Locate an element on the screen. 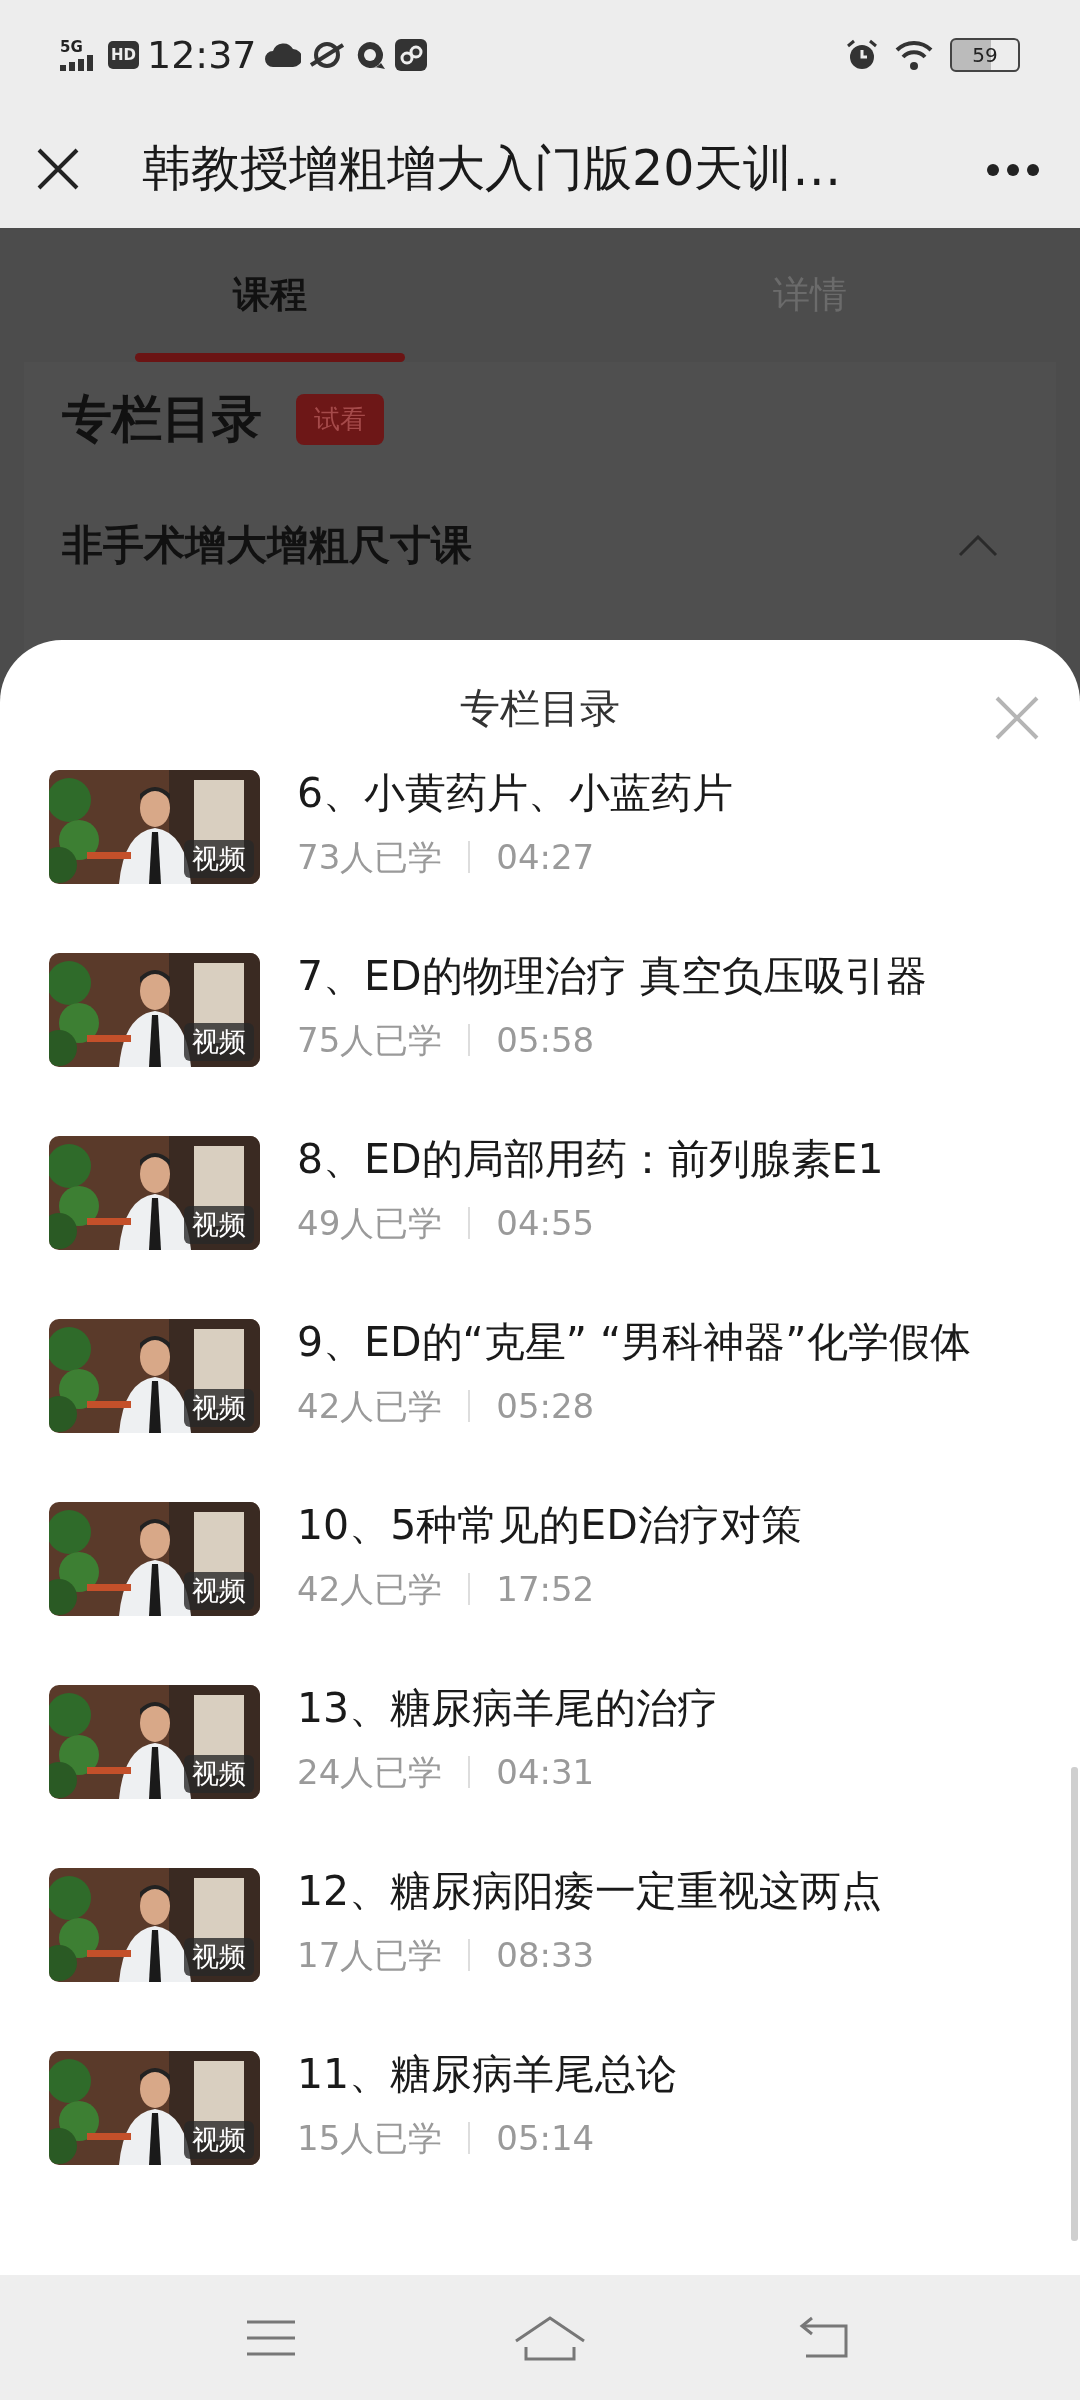  caret-icon is located at coordinates (978, 545).